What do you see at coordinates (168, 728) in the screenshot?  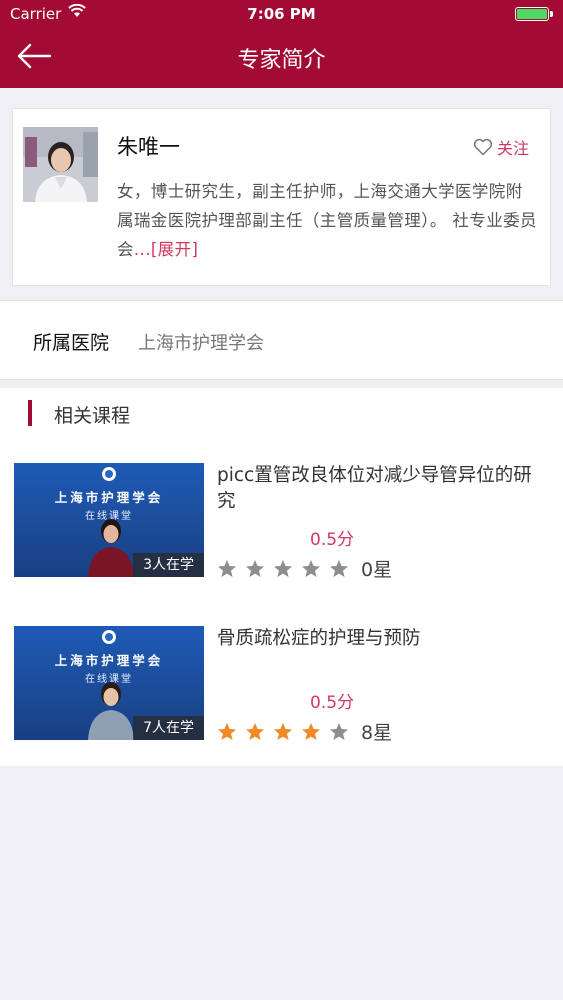 I see `studying-count: 7人在学` at bounding box center [168, 728].